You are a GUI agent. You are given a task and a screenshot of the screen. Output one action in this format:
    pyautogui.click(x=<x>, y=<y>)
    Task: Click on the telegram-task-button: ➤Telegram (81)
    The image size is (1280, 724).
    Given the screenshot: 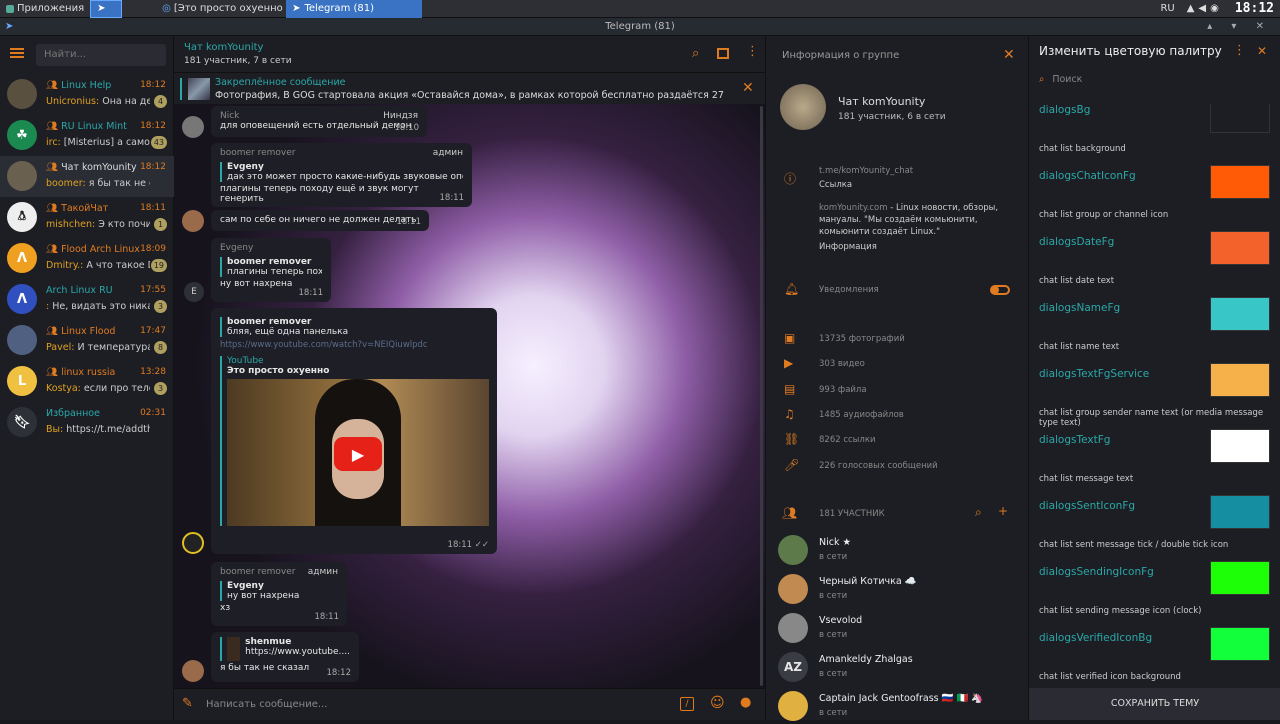 What is the action you would take?
    pyautogui.click(x=354, y=9)
    